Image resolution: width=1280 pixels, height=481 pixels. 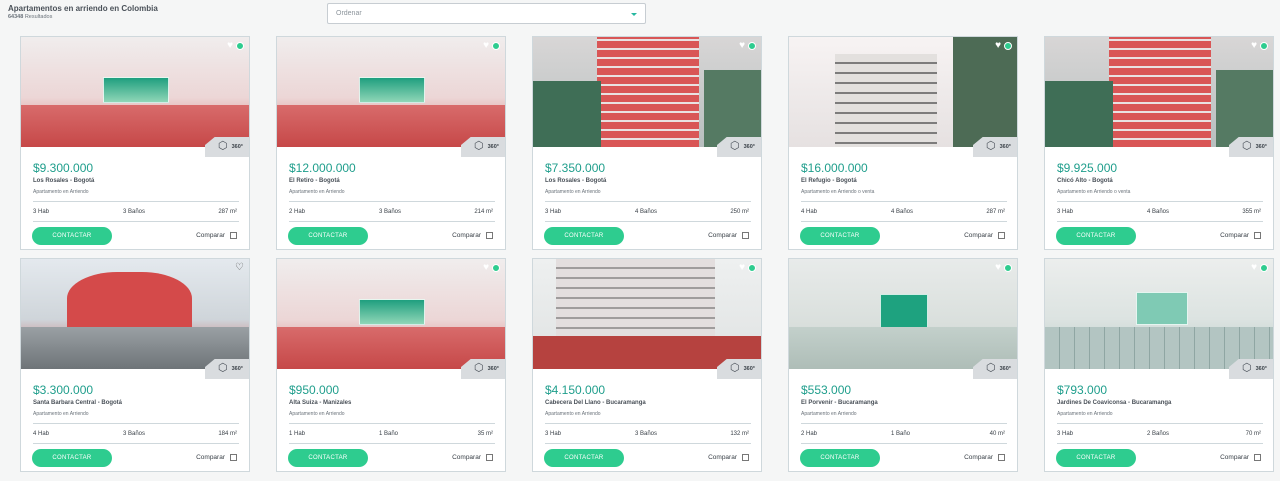 What do you see at coordinates (389, 434) in the screenshot?
I see `listing-baths: 1 Baño` at bounding box center [389, 434].